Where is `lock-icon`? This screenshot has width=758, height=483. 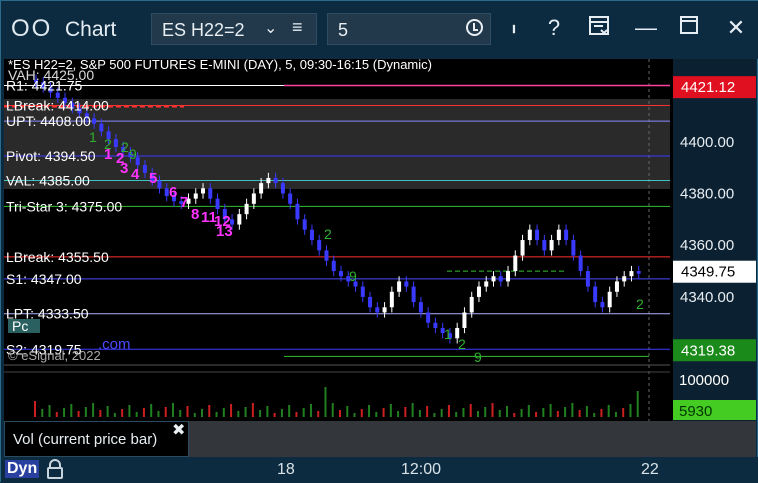
lock-icon is located at coordinates (55, 469).